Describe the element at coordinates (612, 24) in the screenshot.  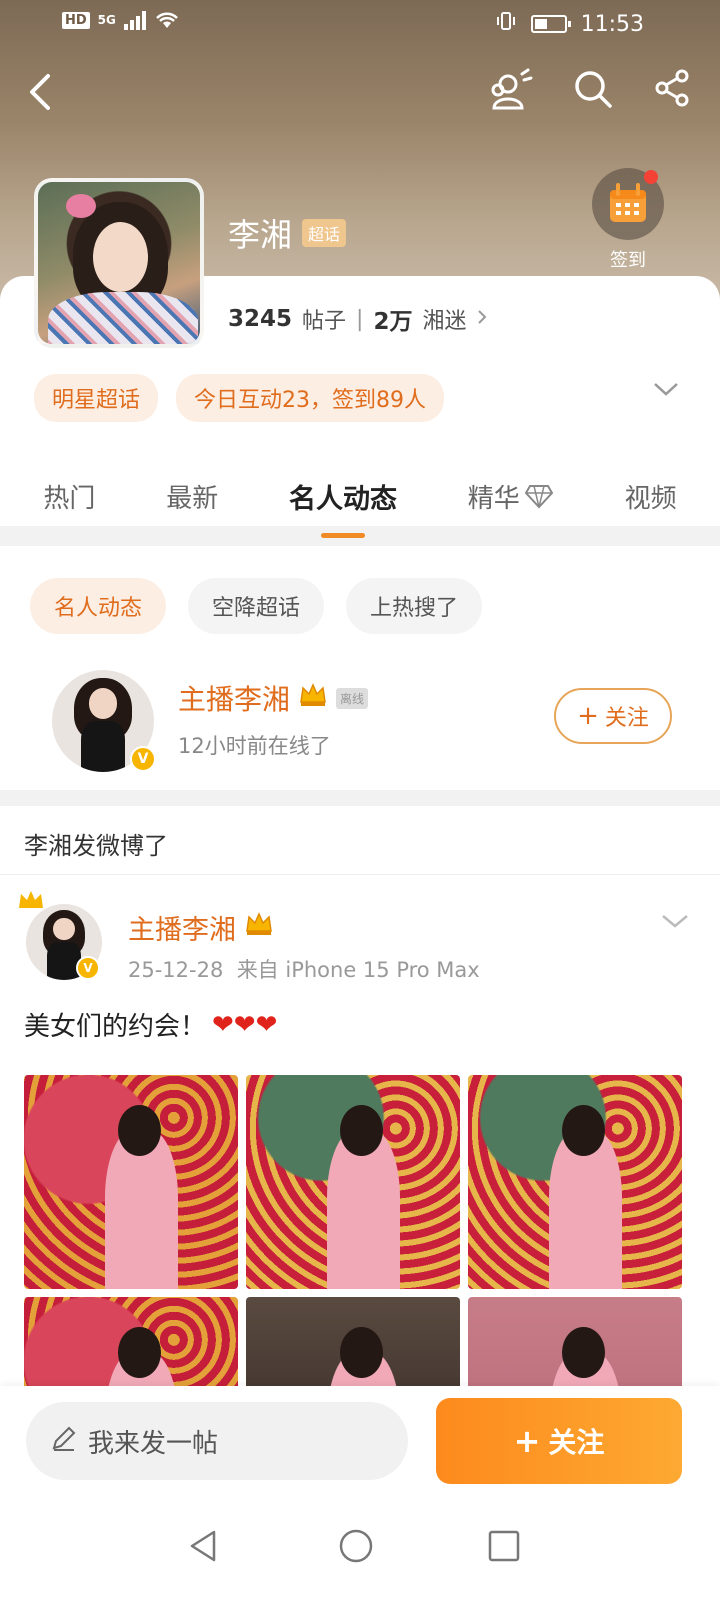
I see `clock: 11:53` at that location.